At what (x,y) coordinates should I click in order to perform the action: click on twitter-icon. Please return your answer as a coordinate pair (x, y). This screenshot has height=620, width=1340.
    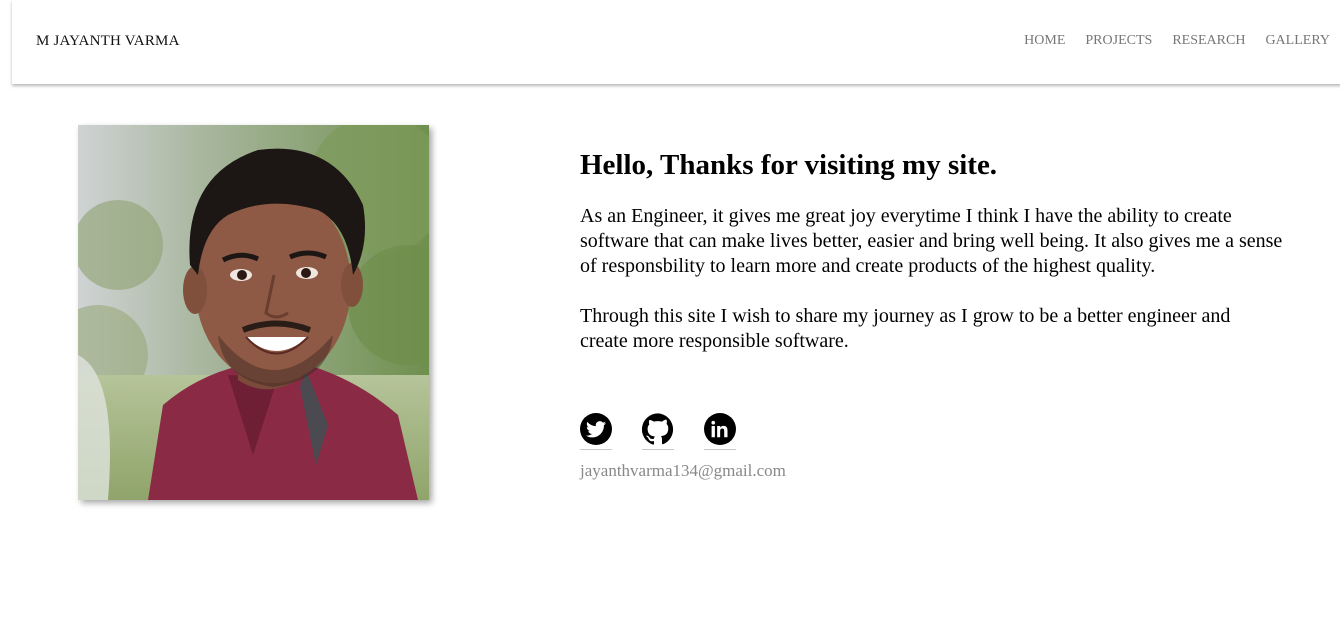
    Looking at the image, I should click on (596, 429).